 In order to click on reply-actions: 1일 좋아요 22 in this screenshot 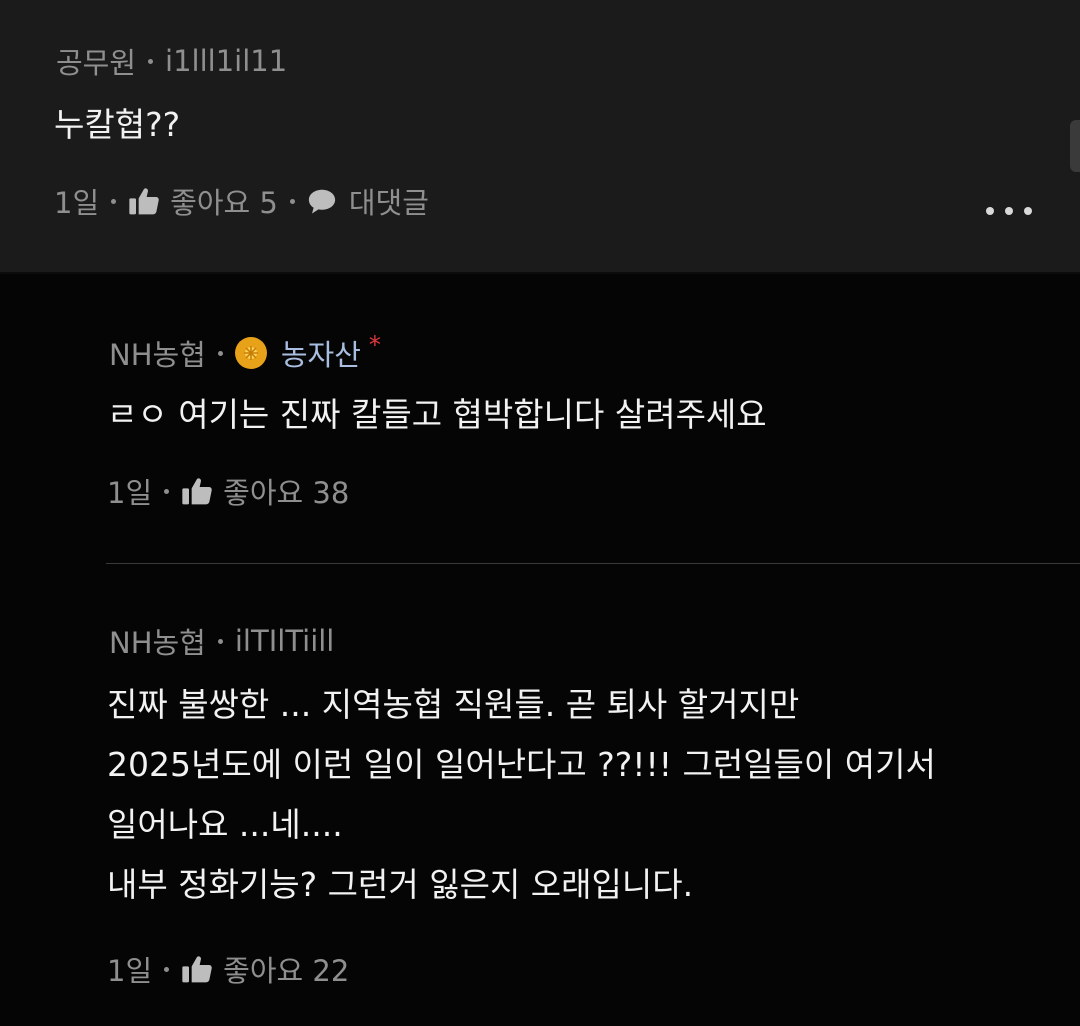, I will do `click(228, 969)`.